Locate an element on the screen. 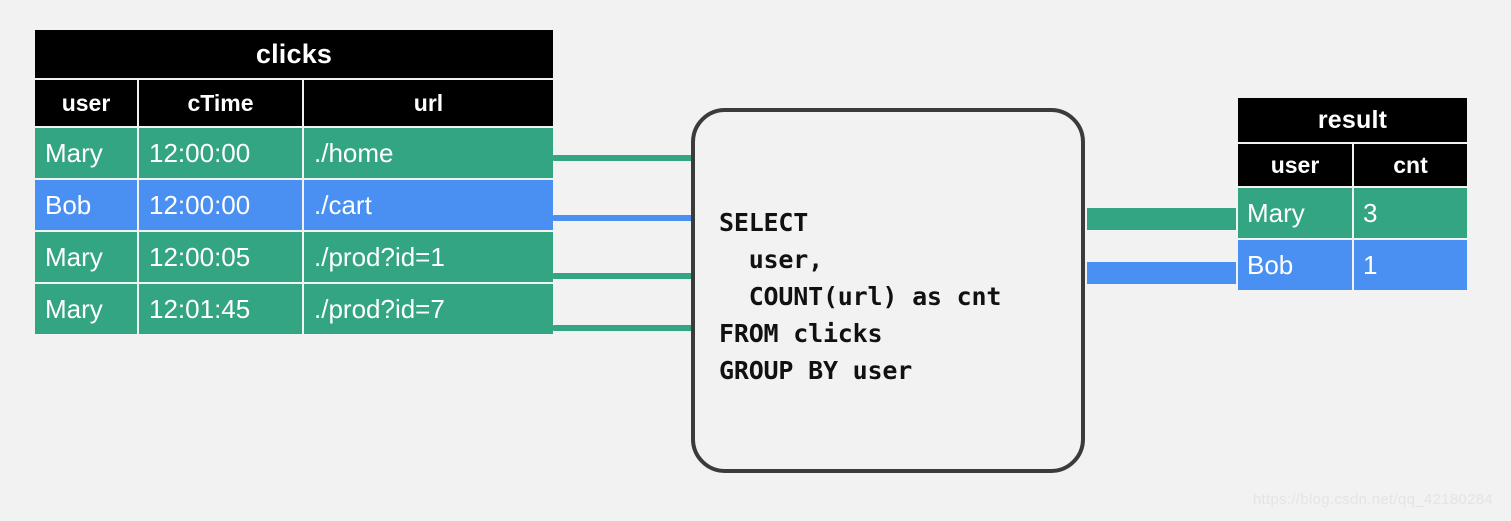  output-arrow-mary is located at coordinates (1161, 219).